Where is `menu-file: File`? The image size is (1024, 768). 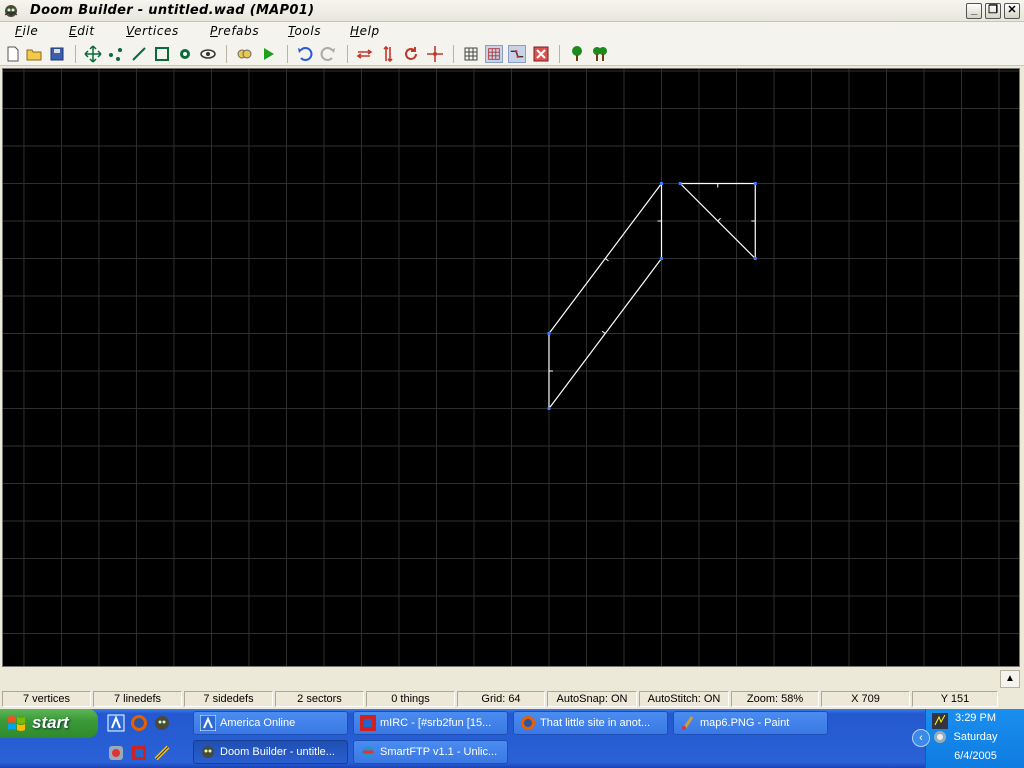
menu-file: File is located at coordinates (26, 31).